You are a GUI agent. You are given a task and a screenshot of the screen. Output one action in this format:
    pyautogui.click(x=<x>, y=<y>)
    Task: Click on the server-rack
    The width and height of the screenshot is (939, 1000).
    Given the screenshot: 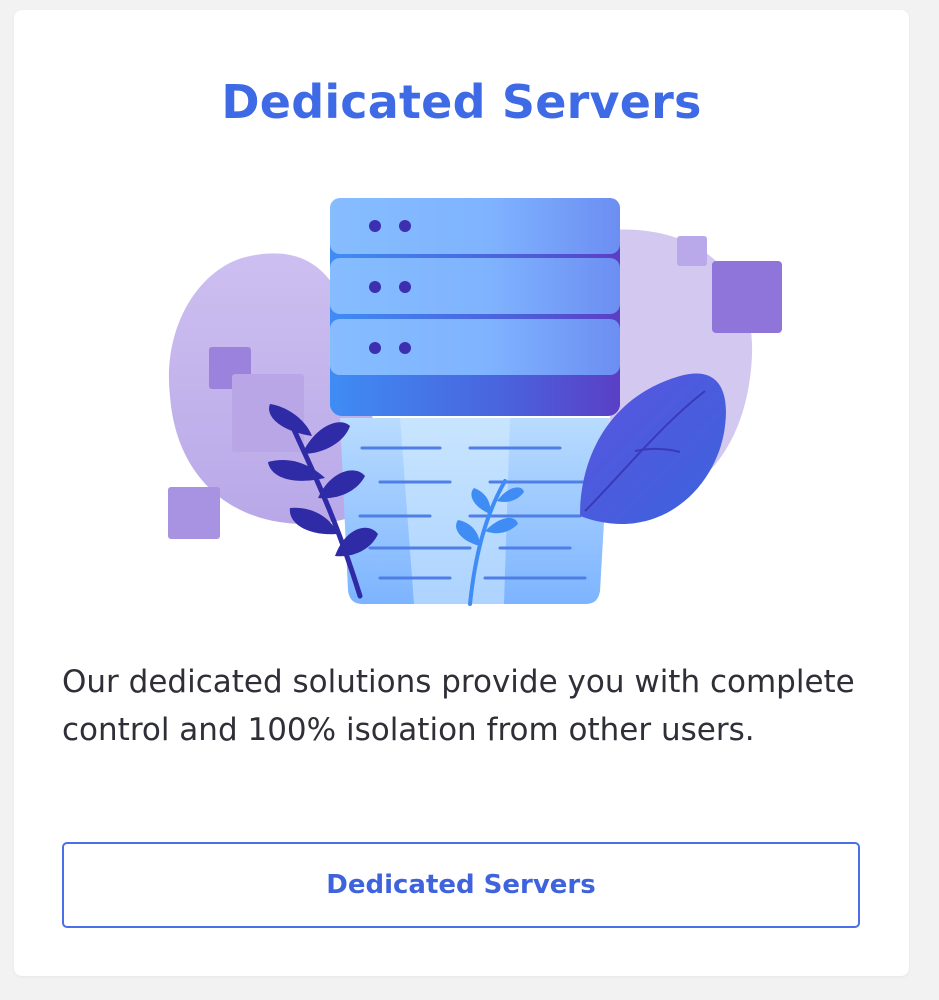 What is the action you would take?
    pyautogui.click(x=475, y=307)
    